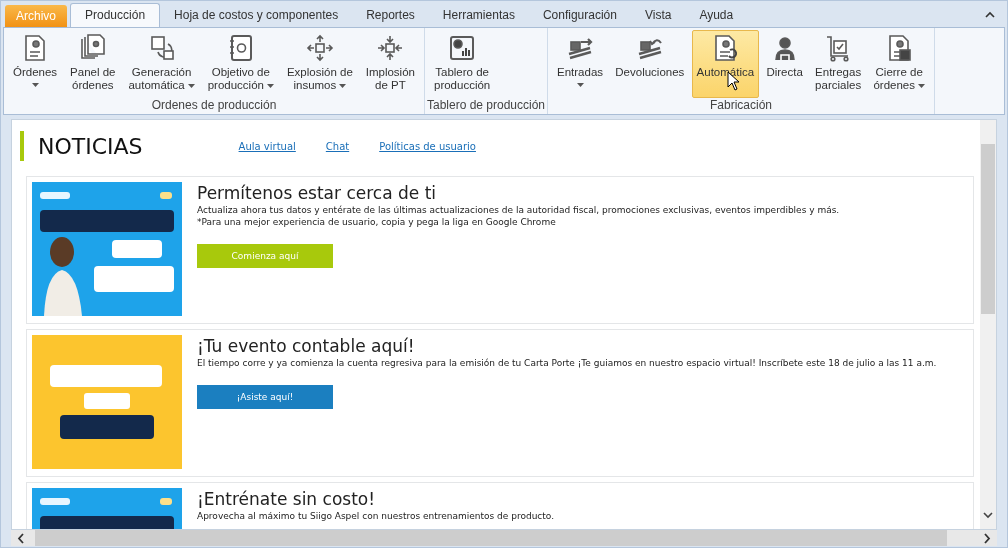  I want to click on group-label: Fabricación, so click(741, 106).